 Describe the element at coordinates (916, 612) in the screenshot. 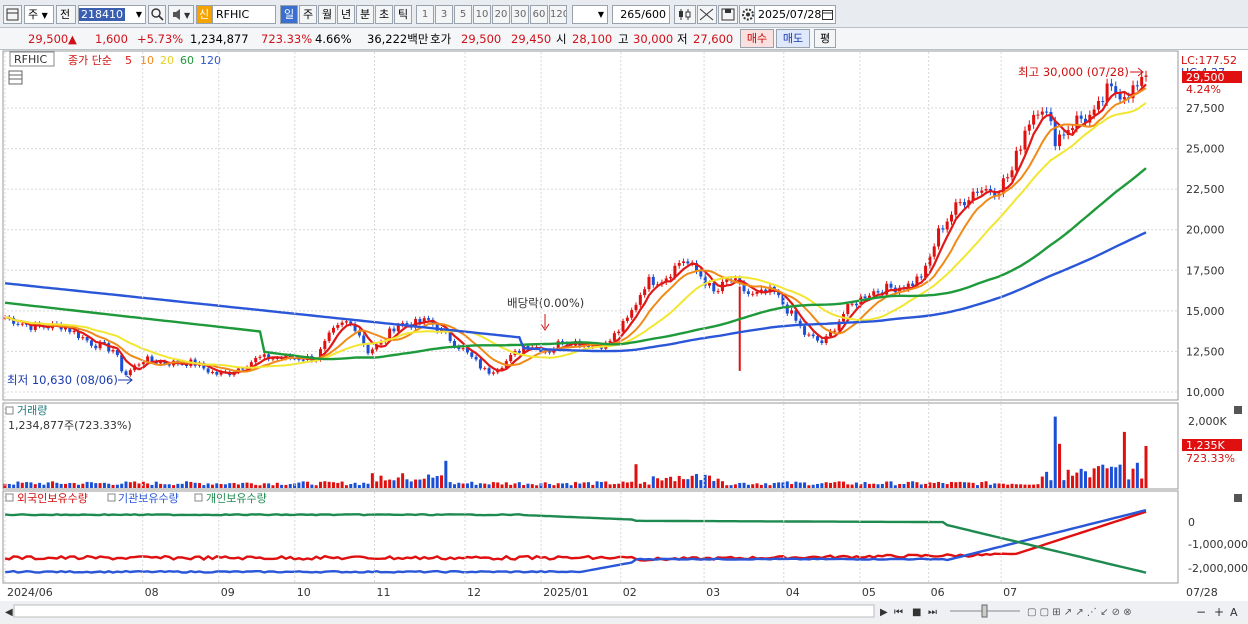

I see `stop-icon: ■` at that location.